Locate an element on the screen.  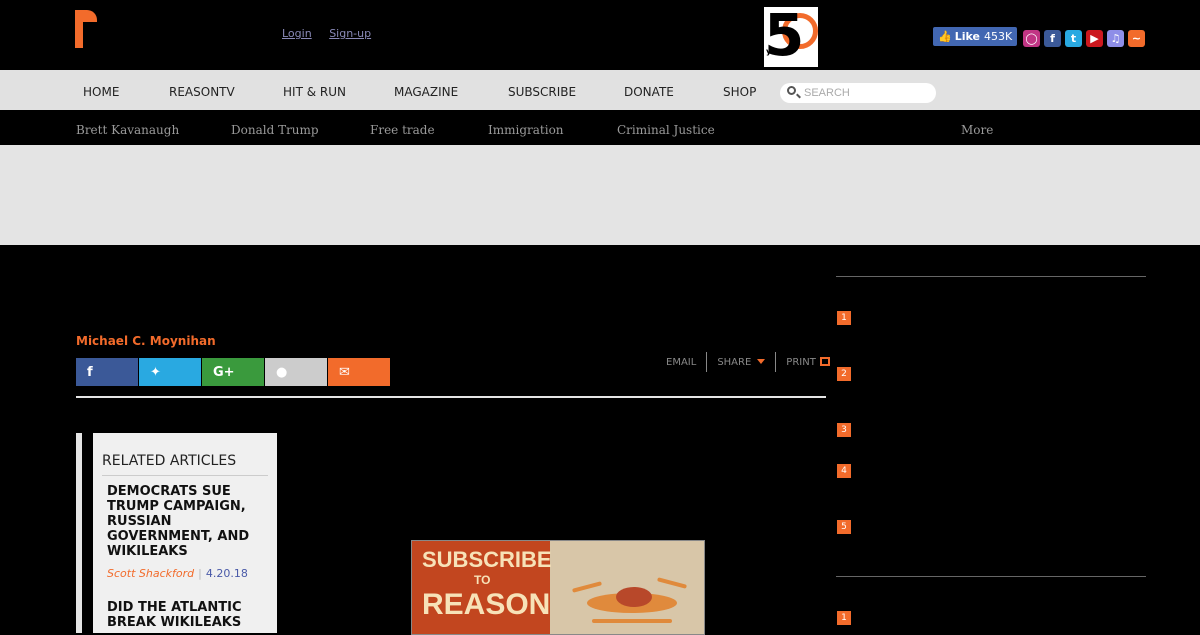
social-icons: ◯ f t ▶ ♫ ∼ is located at coordinates (1084, 38).